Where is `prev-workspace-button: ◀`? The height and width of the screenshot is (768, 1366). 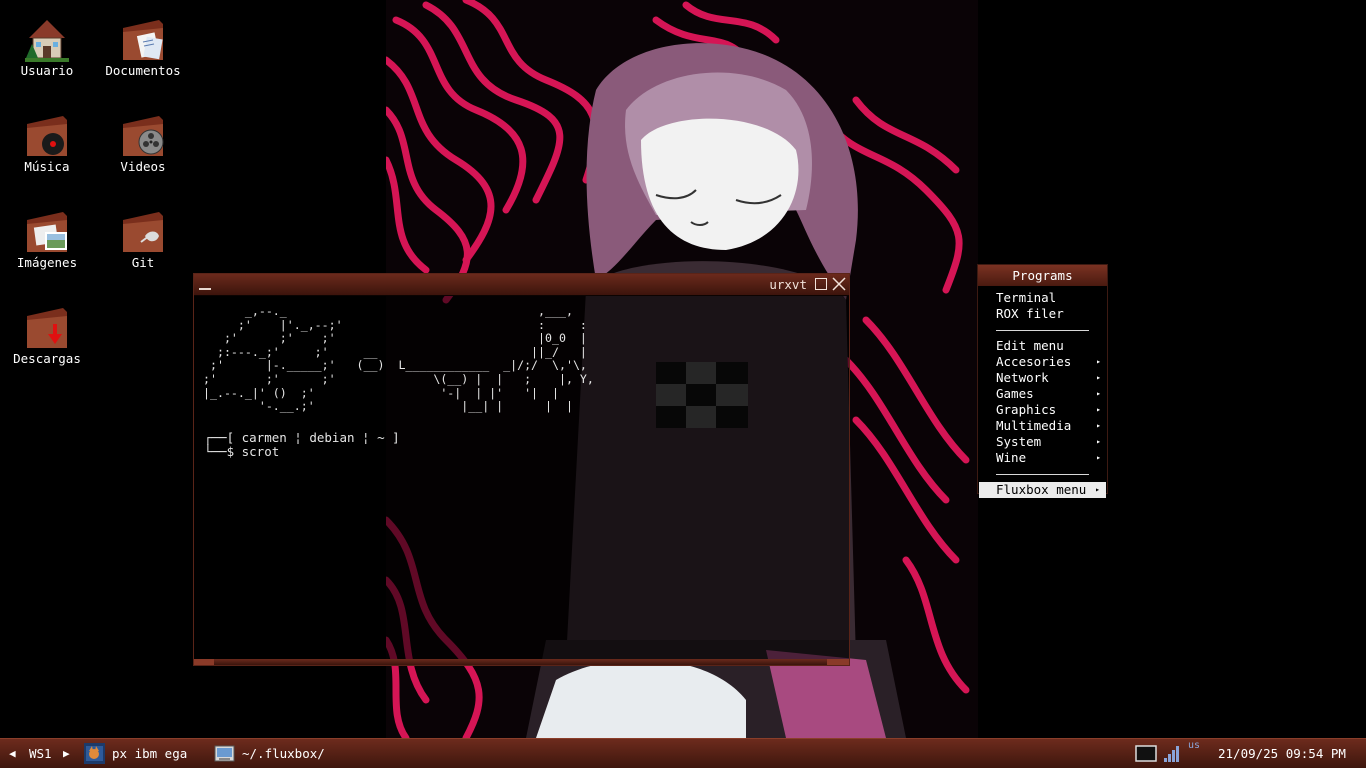
prev-workspace-button: ◀ is located at coordinates (12, 753).